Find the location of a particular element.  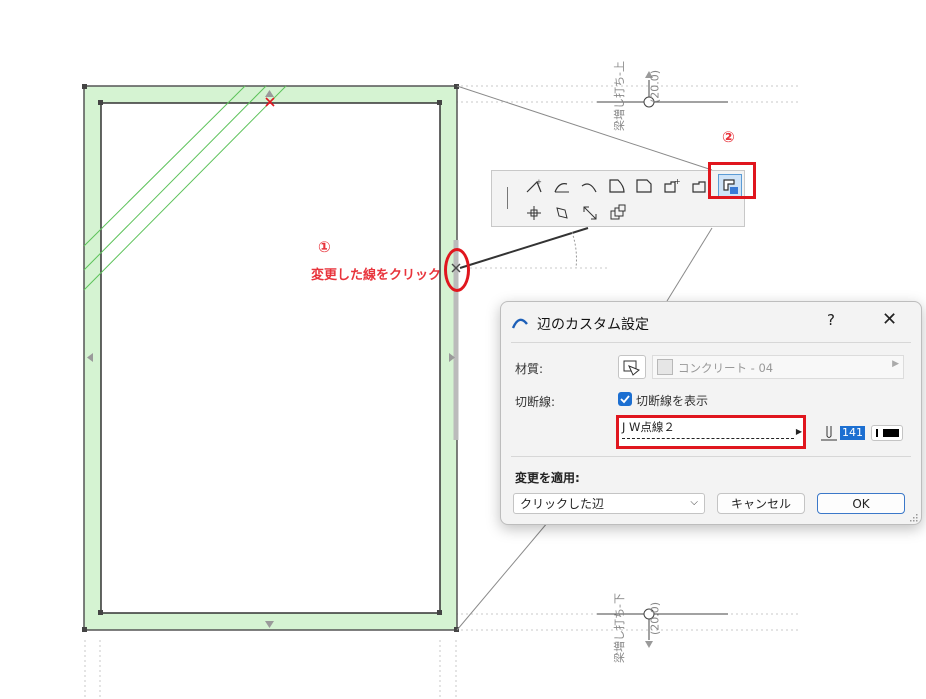

help-button: ? is located at coordinates (831, 320).